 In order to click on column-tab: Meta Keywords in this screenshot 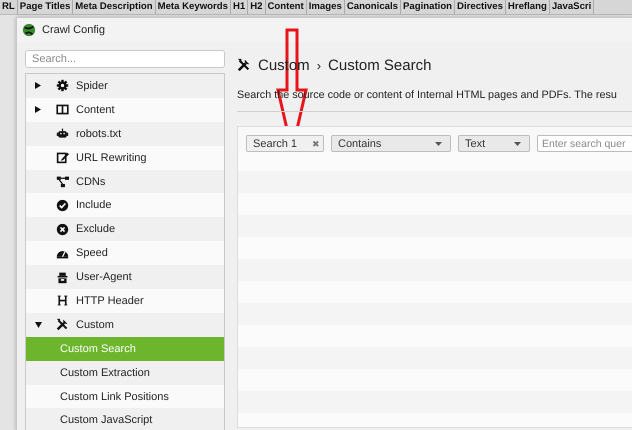, I will do `click(193, 7)`.